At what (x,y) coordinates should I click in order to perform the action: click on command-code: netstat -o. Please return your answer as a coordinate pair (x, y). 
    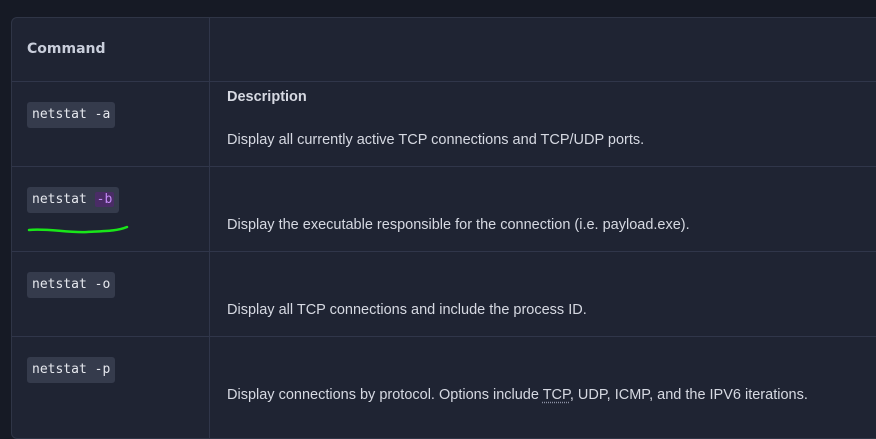
    Looking at the image, I should click on (71, 285).